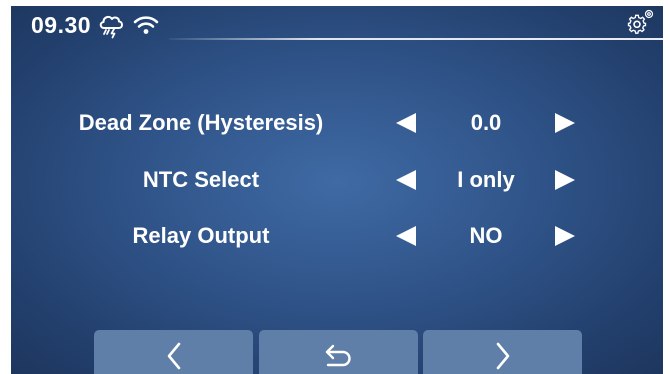 This screenshot has height=374, width=670. I want to click on clock-time: 09.30, so click(61, 25).